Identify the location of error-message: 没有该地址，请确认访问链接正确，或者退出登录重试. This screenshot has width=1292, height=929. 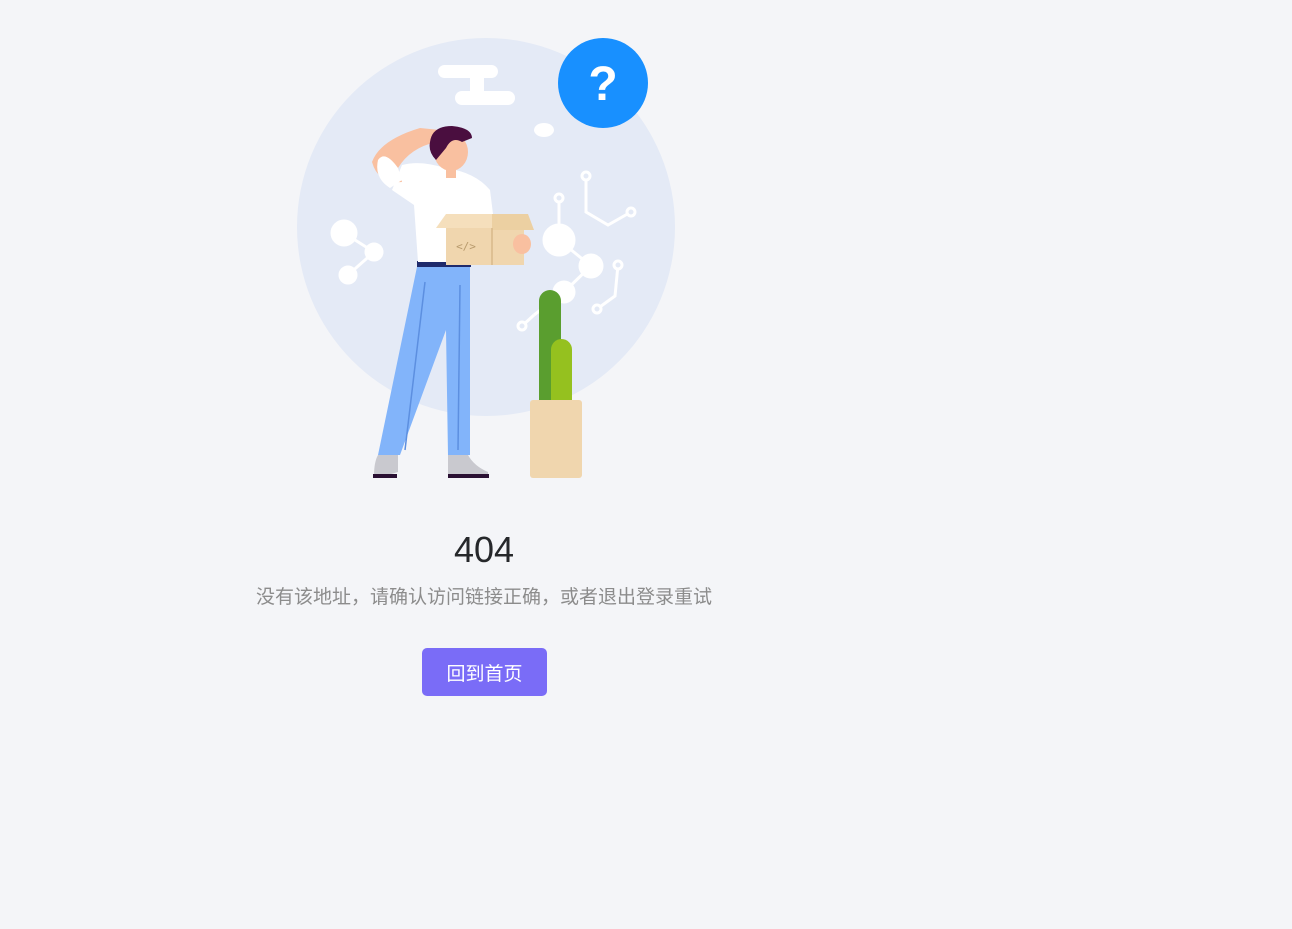
(483, 597).